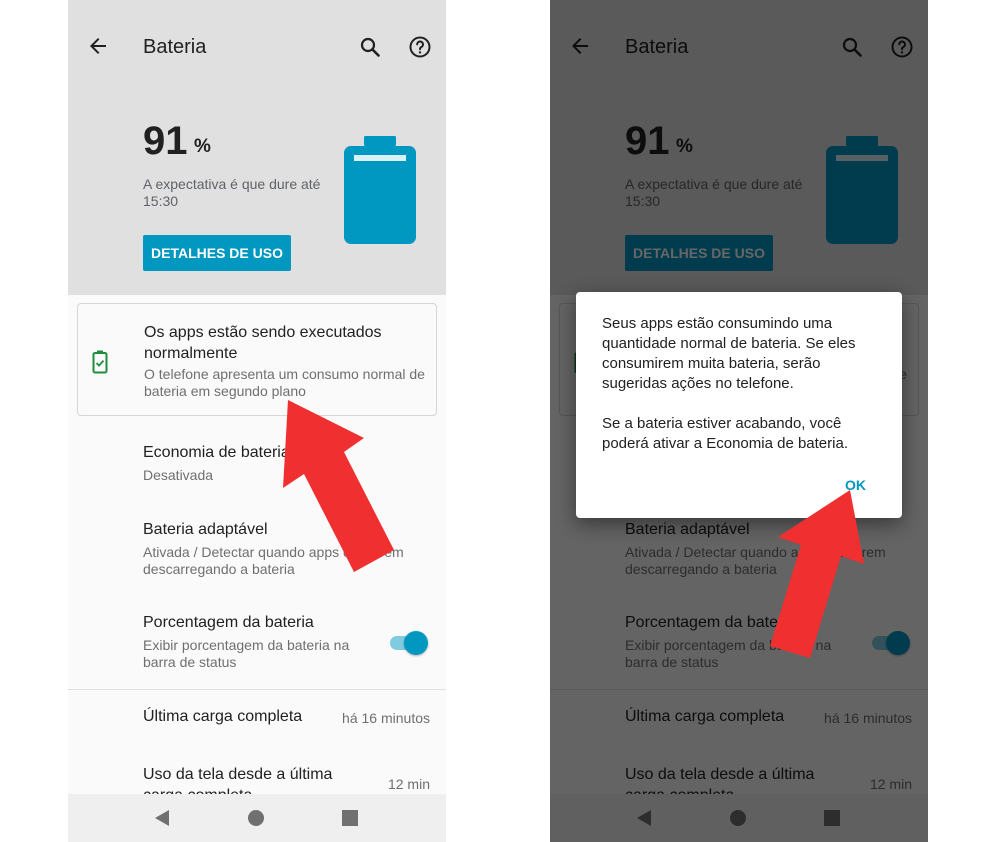 The width and height of the screenshot is (984, 842). What do you see at coordinates (817, 574) in the screenshot?
I see `annotation-arrow-right` at bounding box center [817, 574].